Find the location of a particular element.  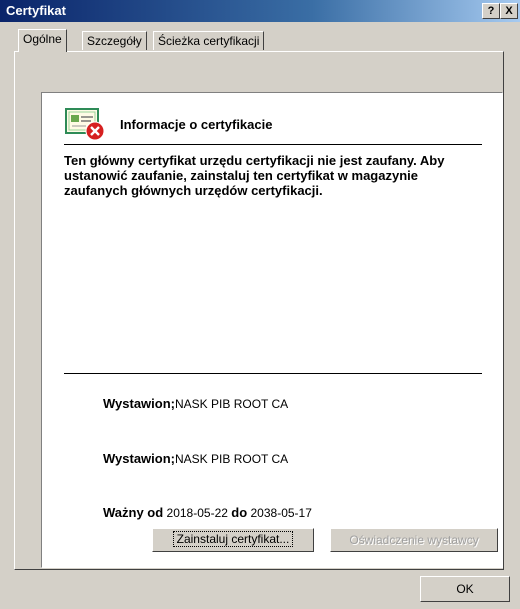

validity-row: Ważny od 2018-05-22 do 2038-05-17 is located at coordinates (207, 512).